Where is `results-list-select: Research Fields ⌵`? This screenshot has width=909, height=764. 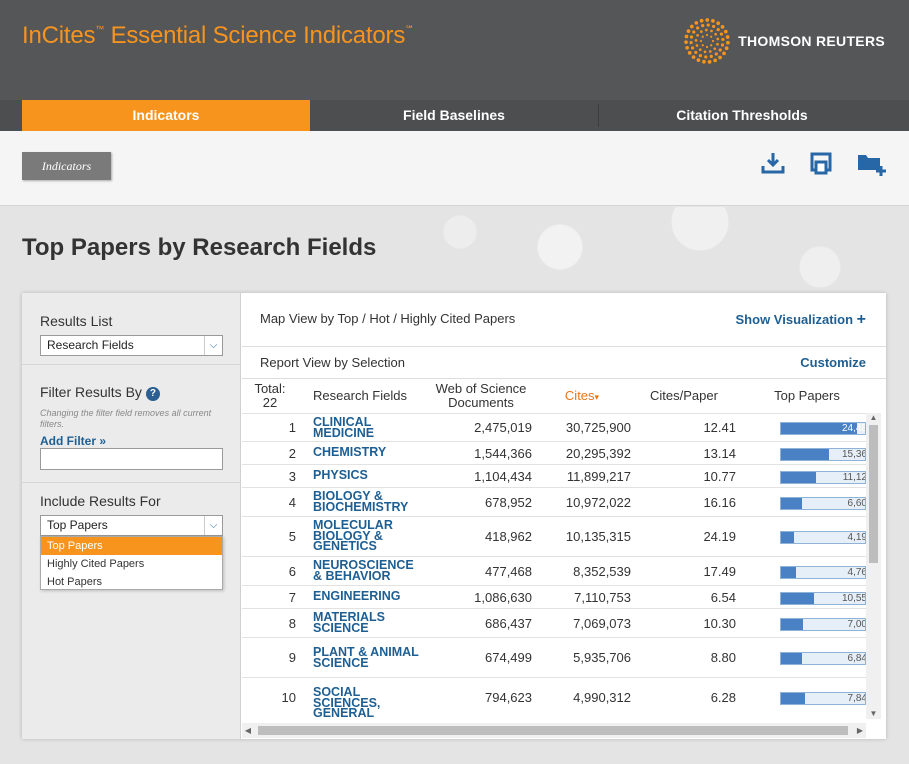
results-list-select: Research Fields ⌵ is located at coordinates (131, 345).